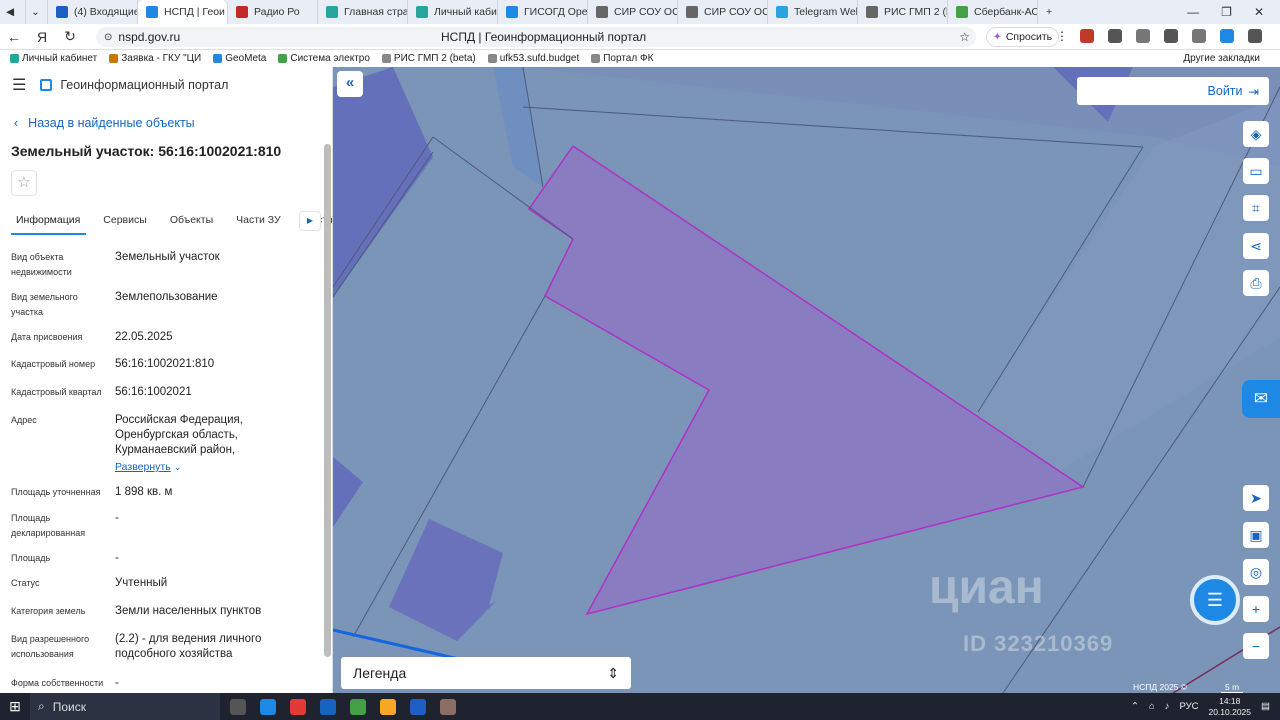  What do you see at coordinates (161, 58) in the screenshot?
I see `bookmark-label: Заявка - ГКУ "ЦИ` at bounding box center [161, 58].